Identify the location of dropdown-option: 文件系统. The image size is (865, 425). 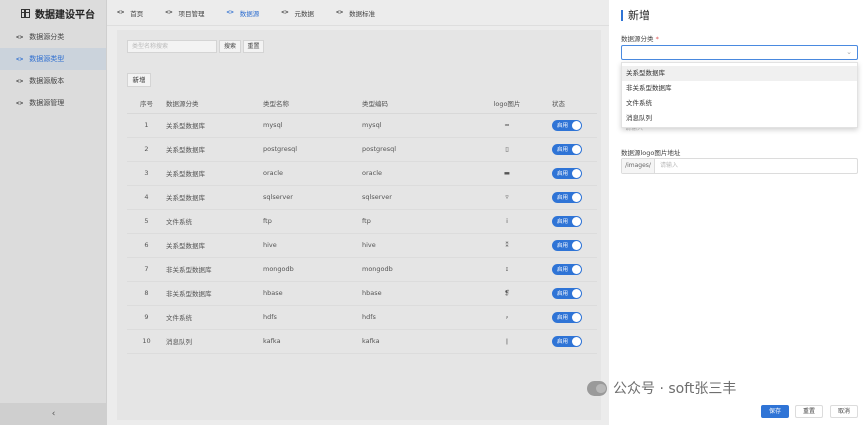
(739, 103).